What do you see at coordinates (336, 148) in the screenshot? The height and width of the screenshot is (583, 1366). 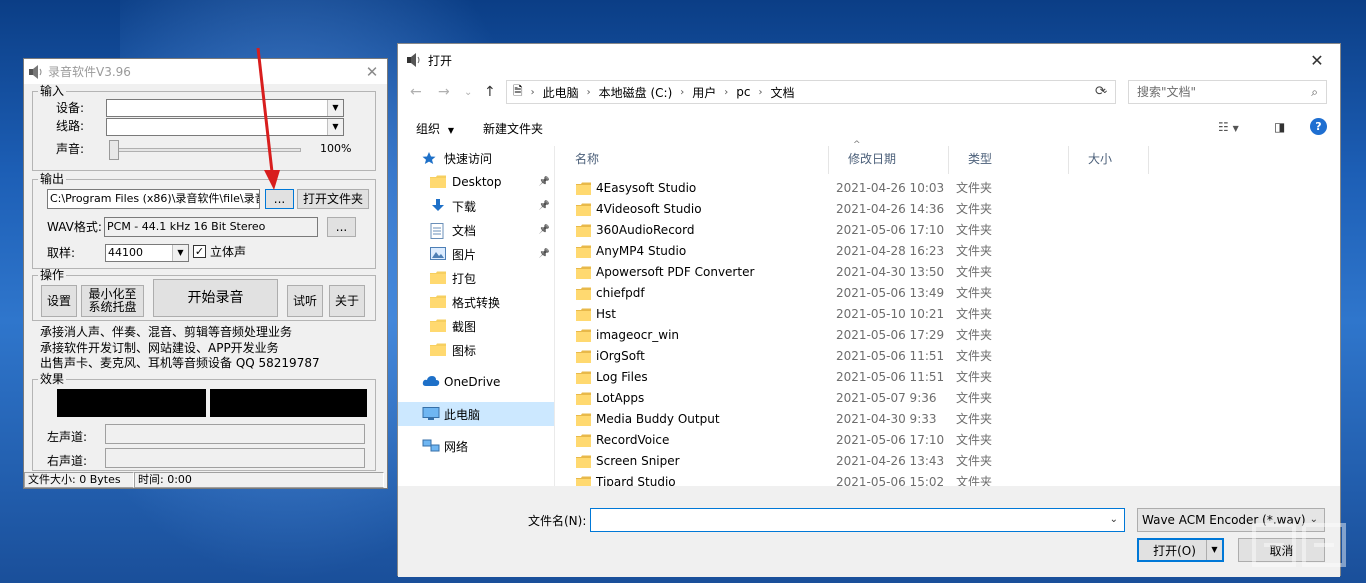 I see `volume-value: 100%` at bounding box center [336, 148].